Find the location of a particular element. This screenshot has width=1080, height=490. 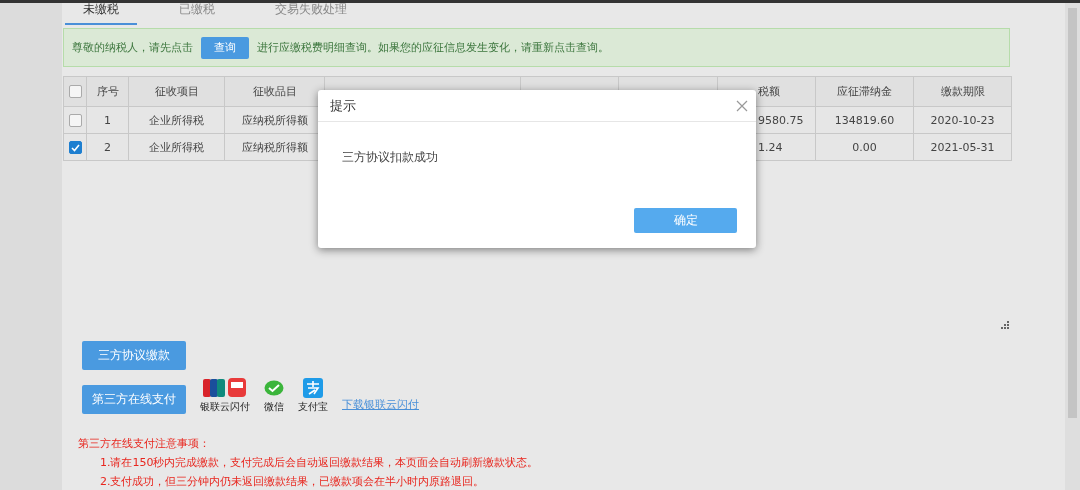

tab: 未缴税 is located at coordinates (101, 14).